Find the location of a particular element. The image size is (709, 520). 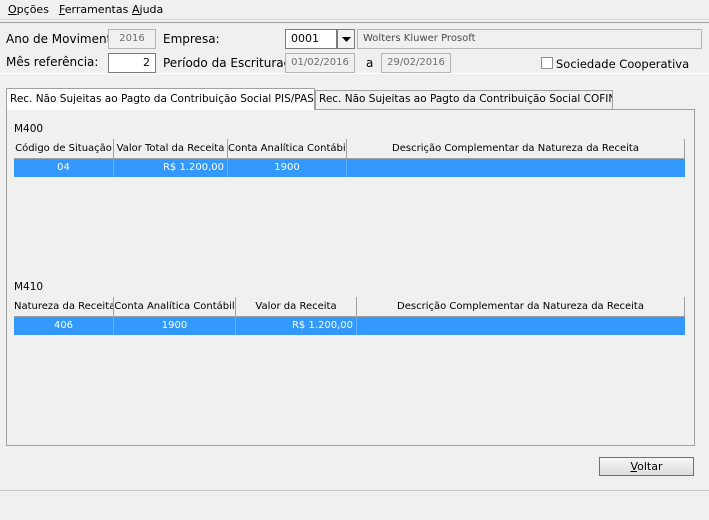

m410-cell-descricao is located at coordinates (521, 326).